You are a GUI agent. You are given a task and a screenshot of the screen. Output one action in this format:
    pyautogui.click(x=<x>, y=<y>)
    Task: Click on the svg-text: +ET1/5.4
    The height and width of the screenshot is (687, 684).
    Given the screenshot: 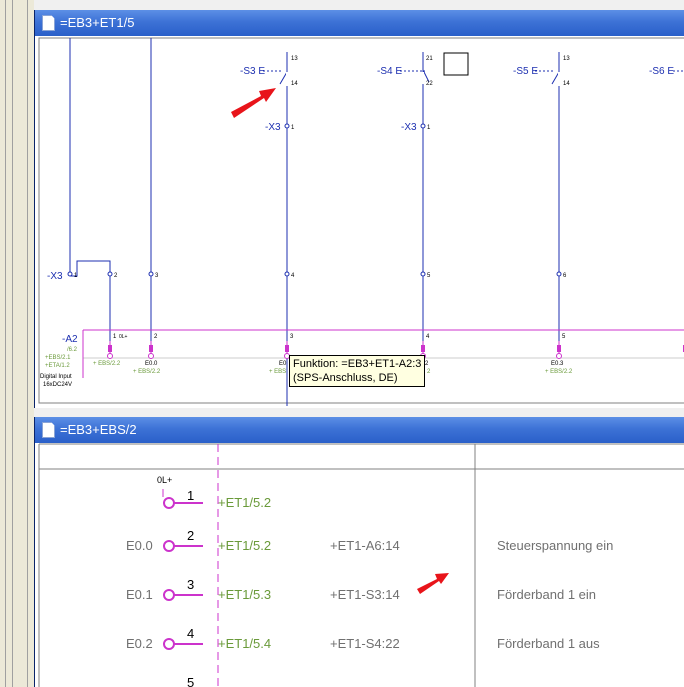 What is the action you would take?
    pyautogui.click(x=244, y=643)
    